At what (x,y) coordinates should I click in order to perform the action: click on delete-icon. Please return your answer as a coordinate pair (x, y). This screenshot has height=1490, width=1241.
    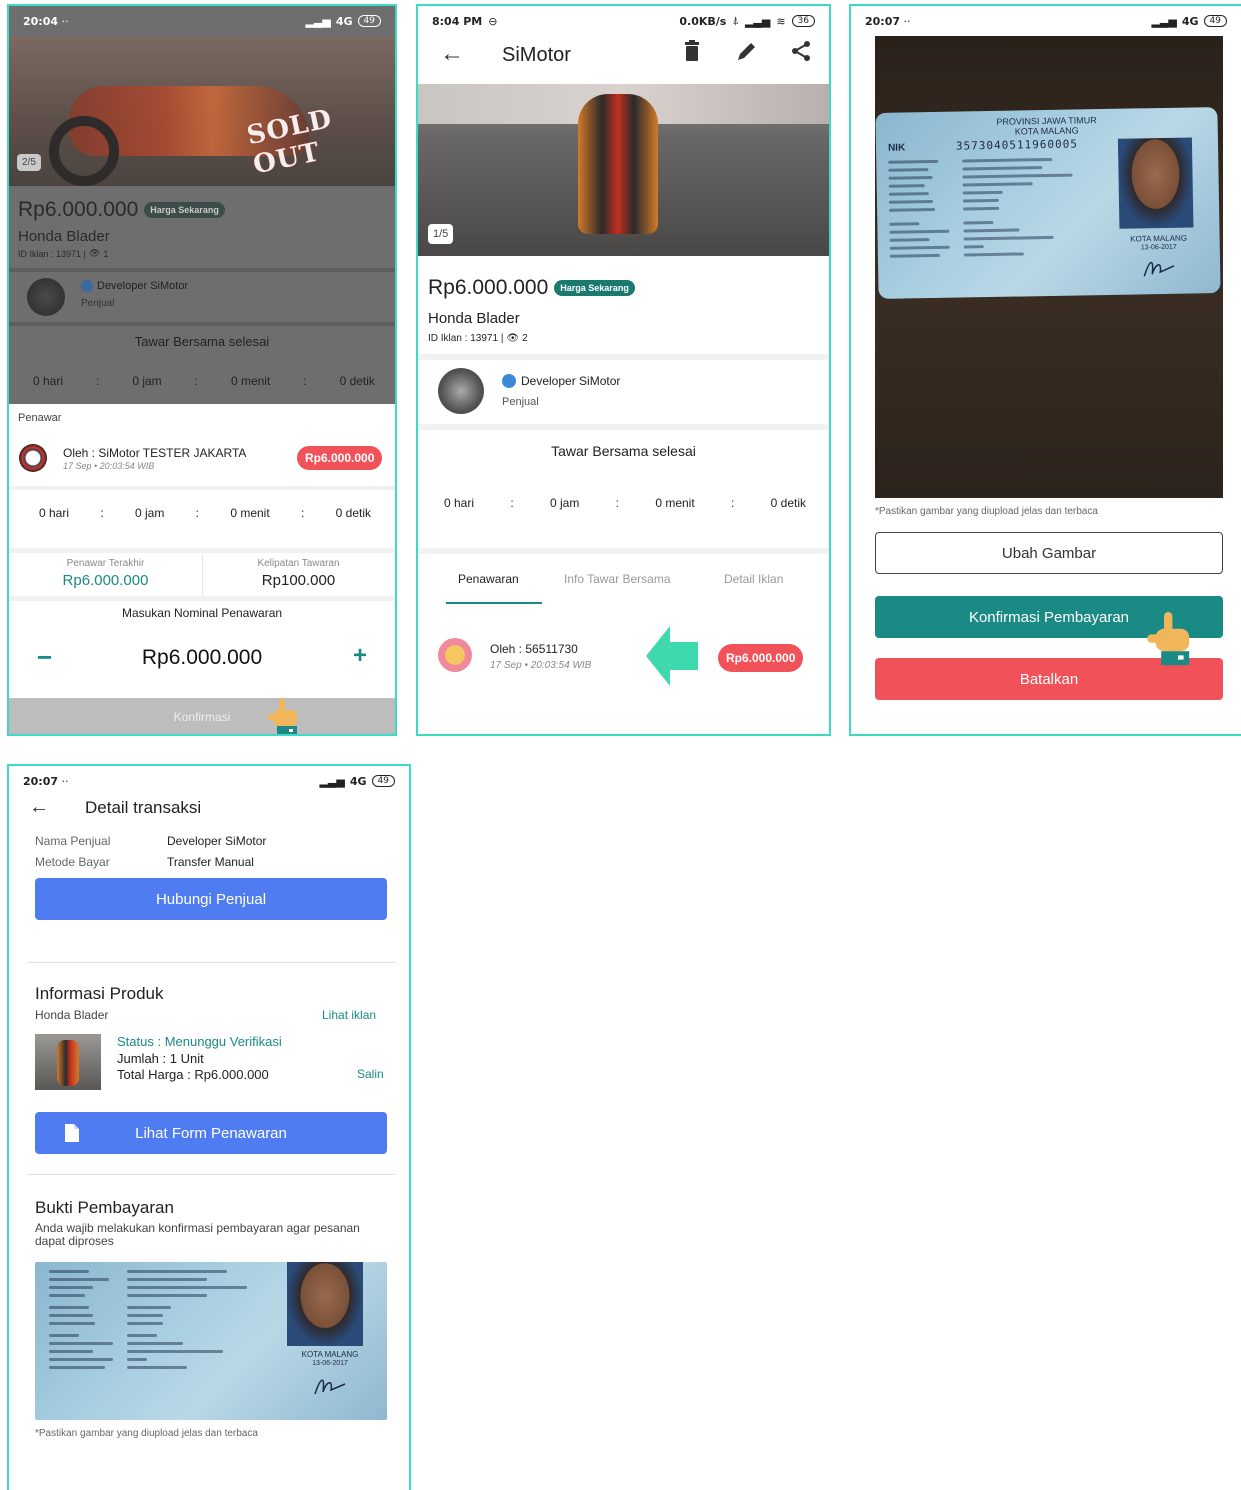
    Looking at the image, I should click on (692, 53).